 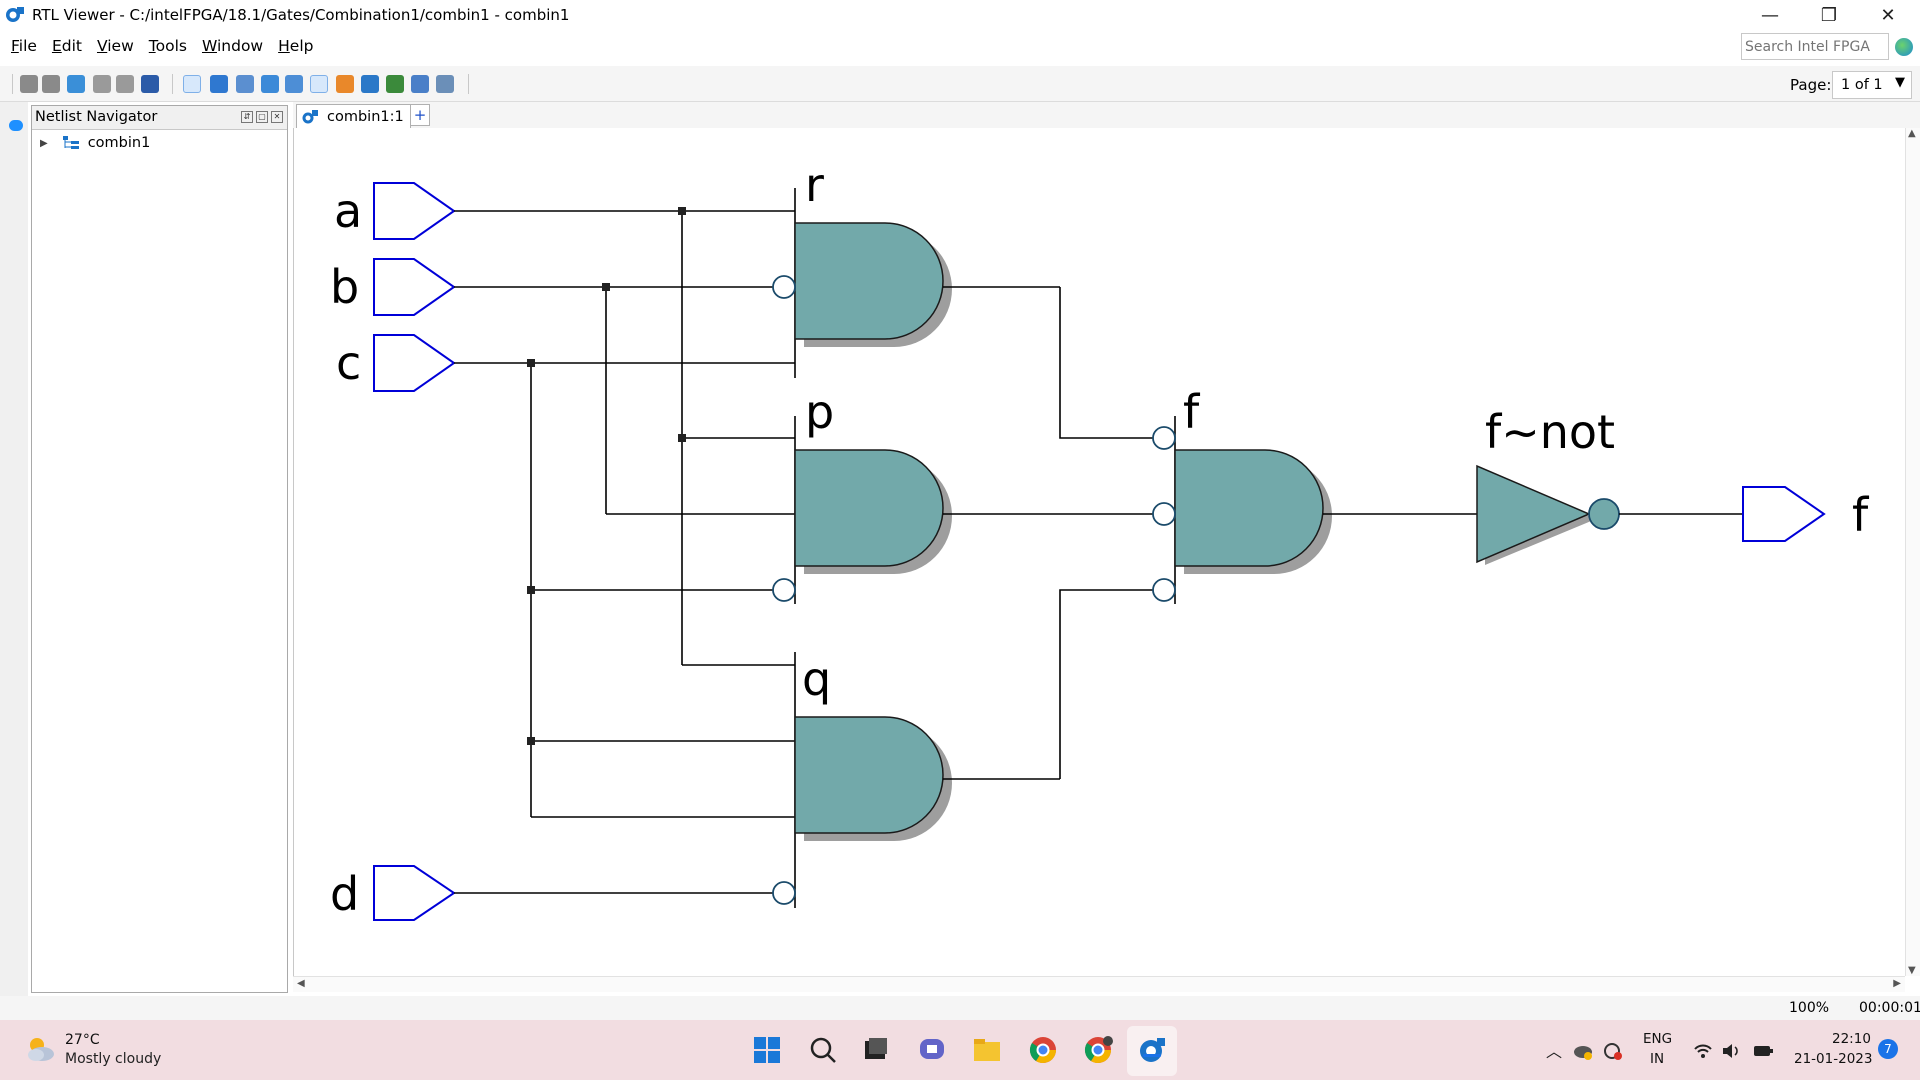 I want to click on zoom-icon, so click(x=219, y=84).